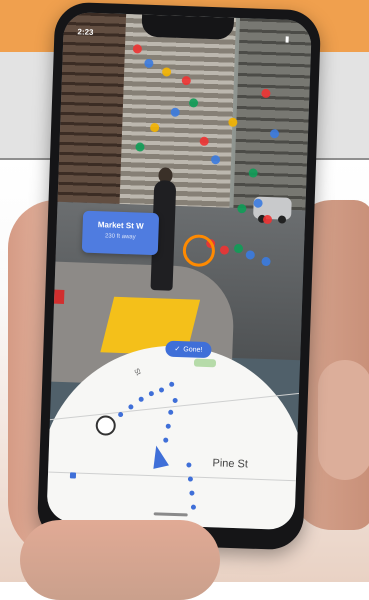 Image resolution: width=369 pixels, height=600 pixels. I want to click on check-icon: ✓, so click(177, 349).